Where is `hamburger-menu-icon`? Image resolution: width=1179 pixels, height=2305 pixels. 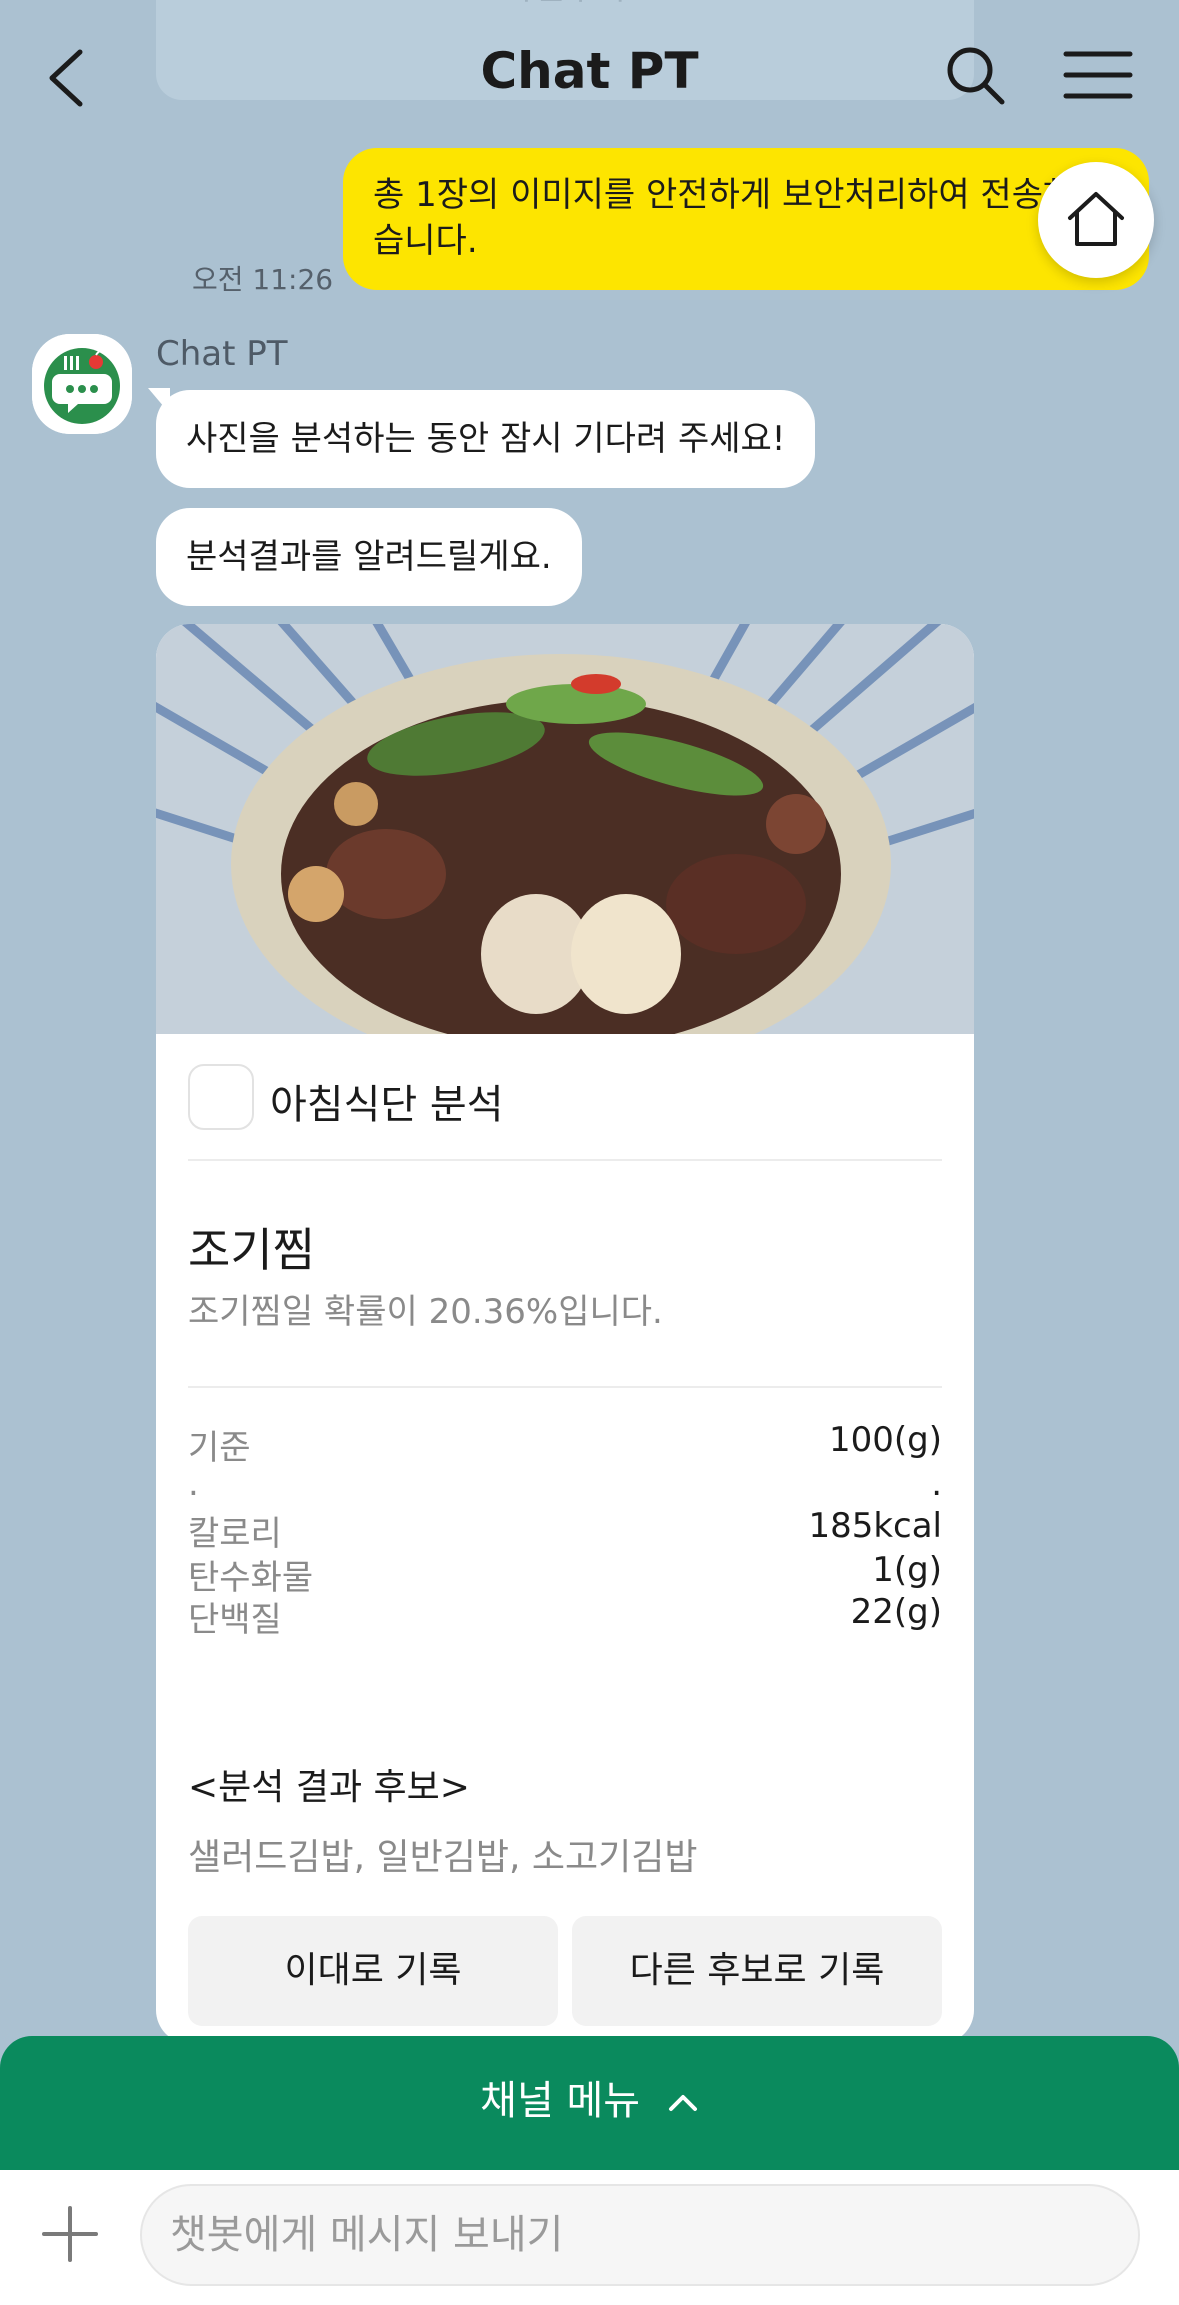 hamburger-menu-icon is located at coordinates (1098, 75).